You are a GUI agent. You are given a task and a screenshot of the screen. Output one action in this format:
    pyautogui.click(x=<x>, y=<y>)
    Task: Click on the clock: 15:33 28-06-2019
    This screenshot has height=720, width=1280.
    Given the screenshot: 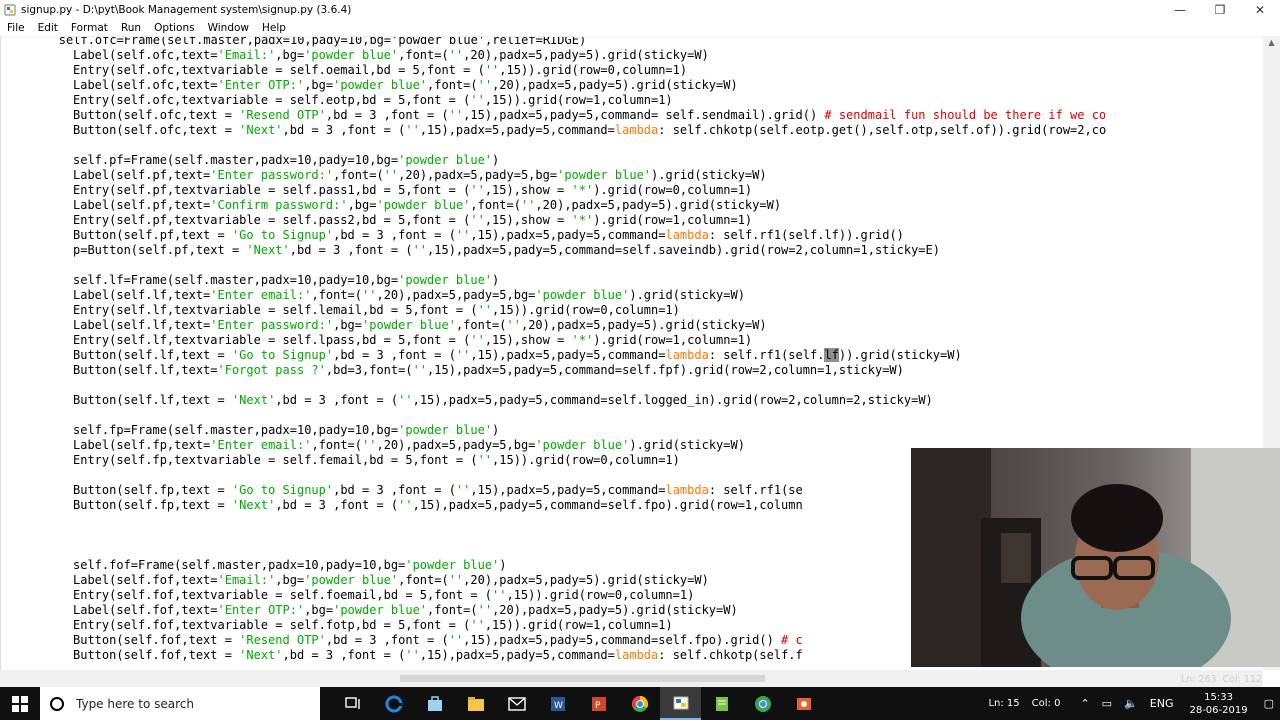 What is the action you would take?
    pyautogui.click(x=1218, y=704)
    